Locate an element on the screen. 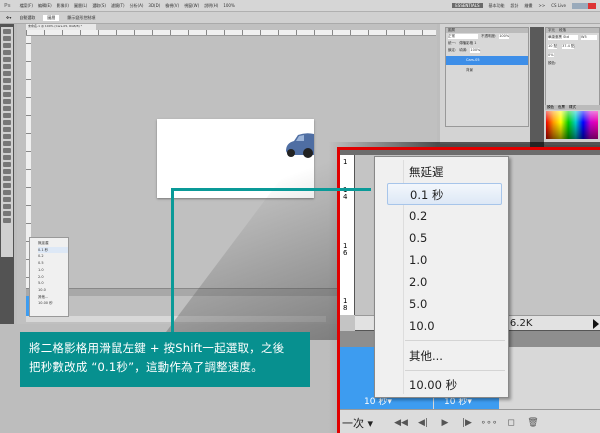  window-controls is located at coordinates (584, 5).